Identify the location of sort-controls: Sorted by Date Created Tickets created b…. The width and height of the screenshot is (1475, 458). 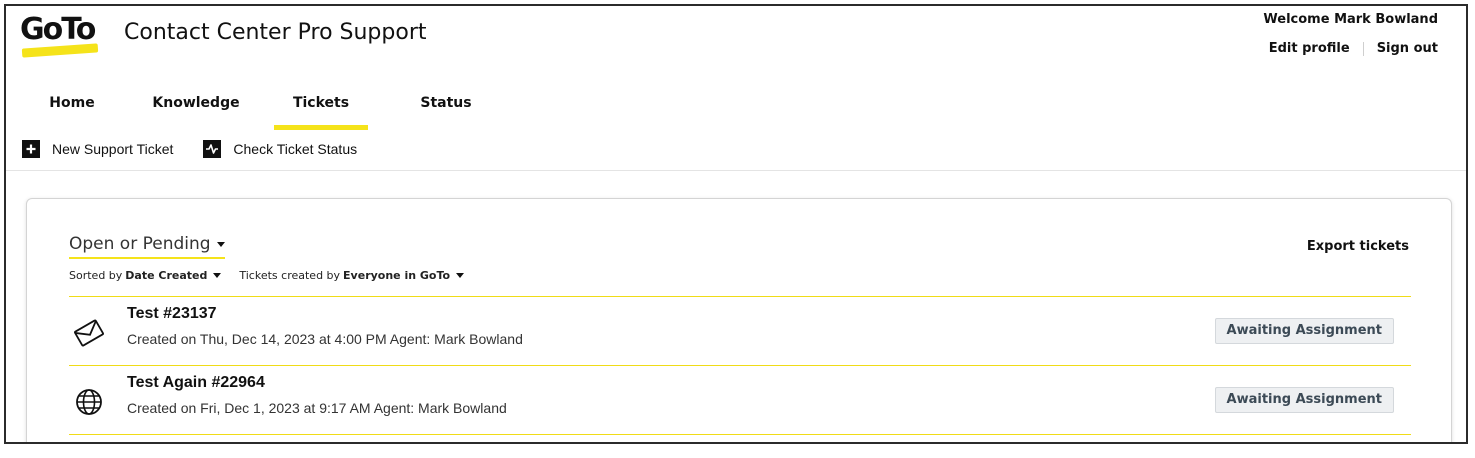
(275, 275).